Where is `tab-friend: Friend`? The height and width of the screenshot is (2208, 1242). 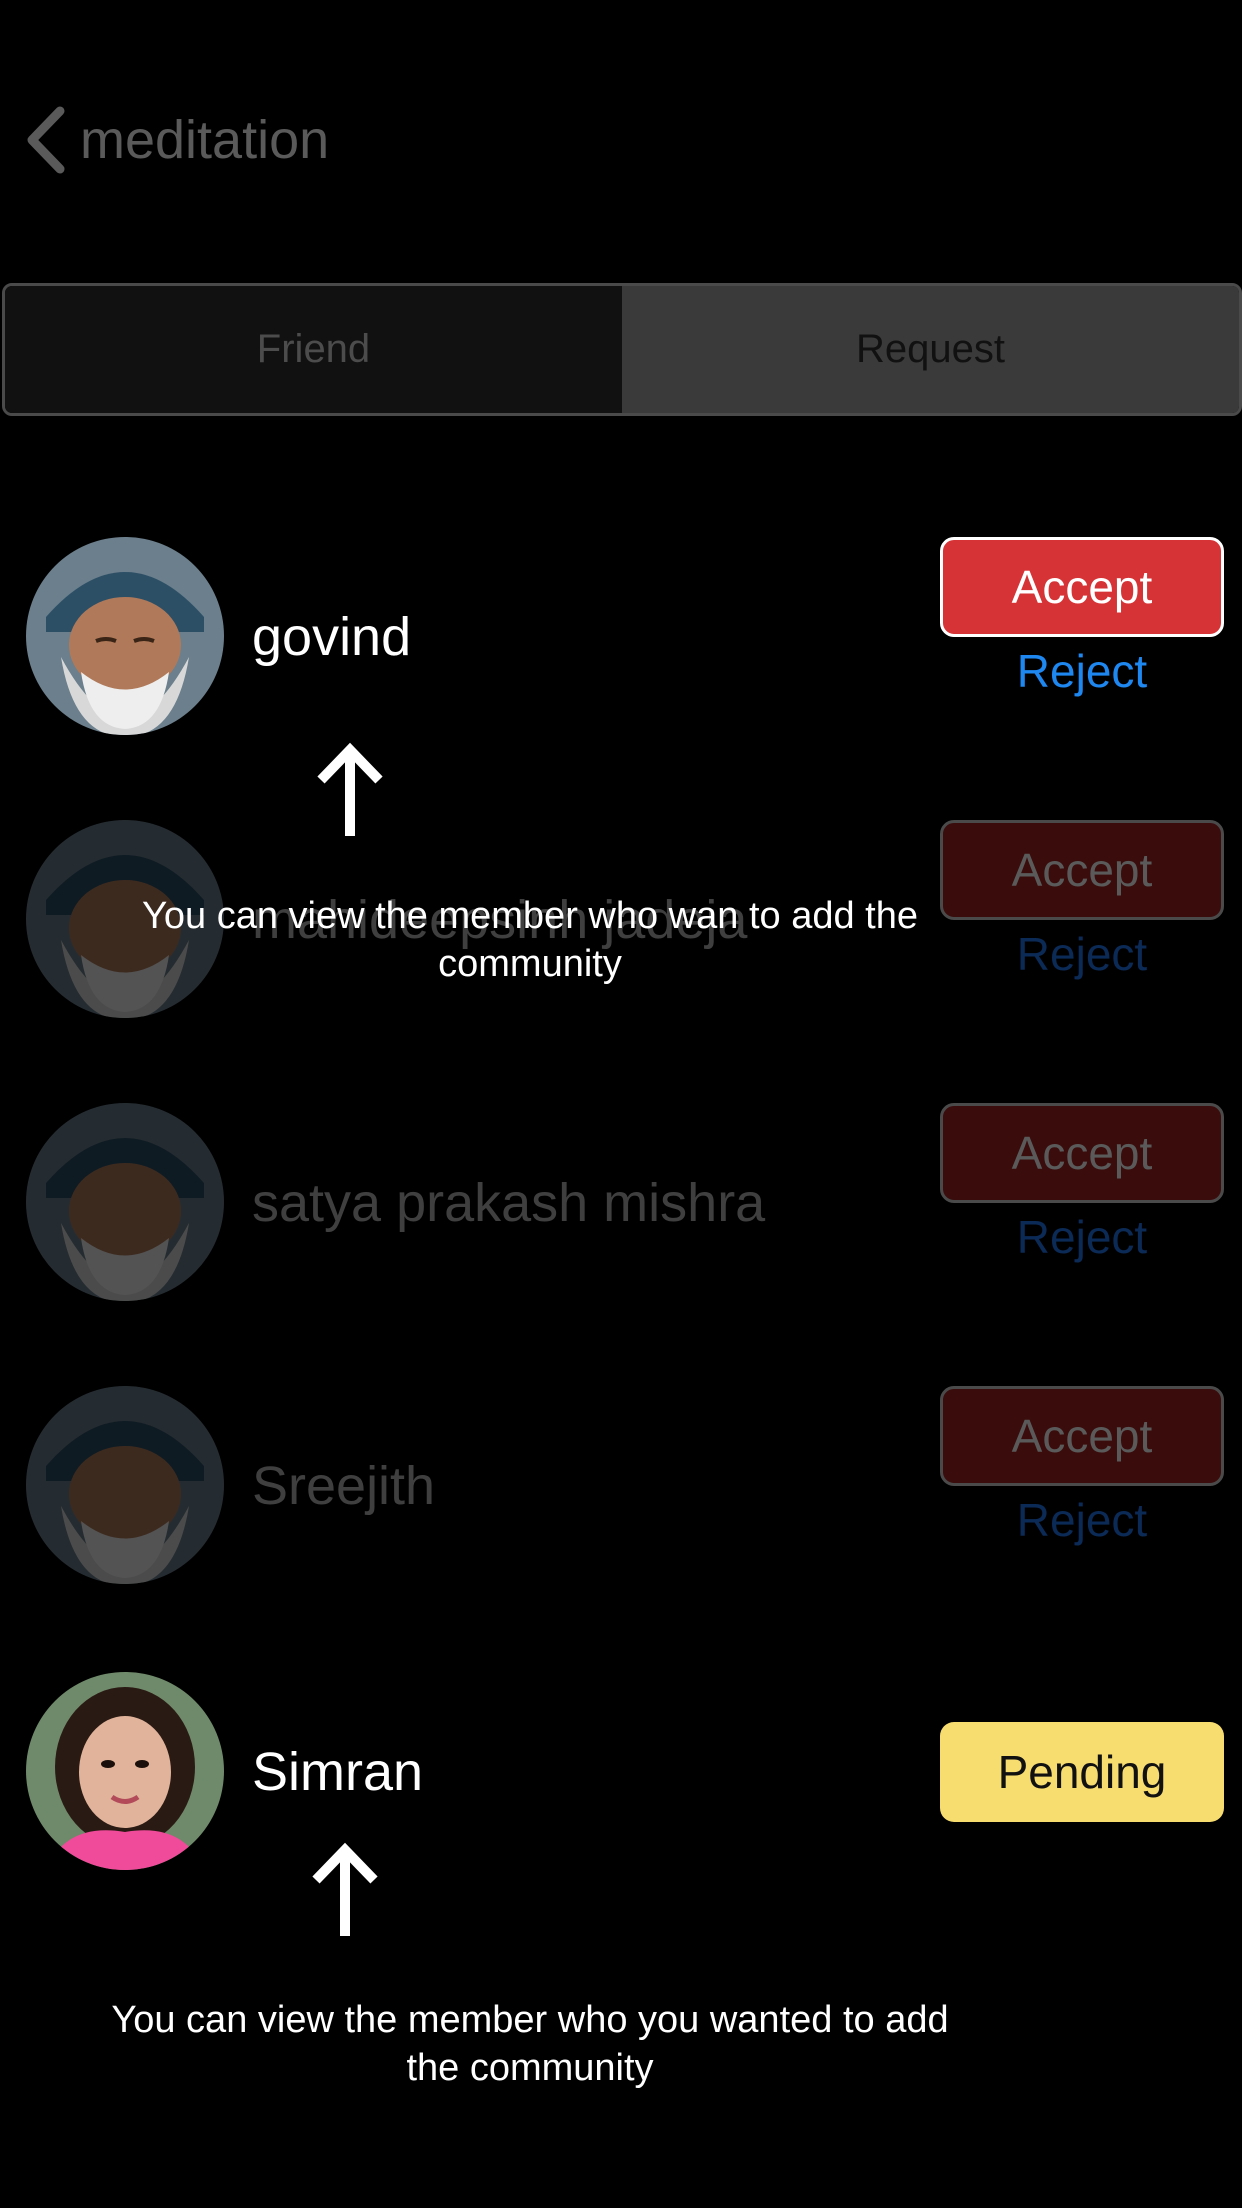
tab-friend: Friend is located at coordinates (313, 349).